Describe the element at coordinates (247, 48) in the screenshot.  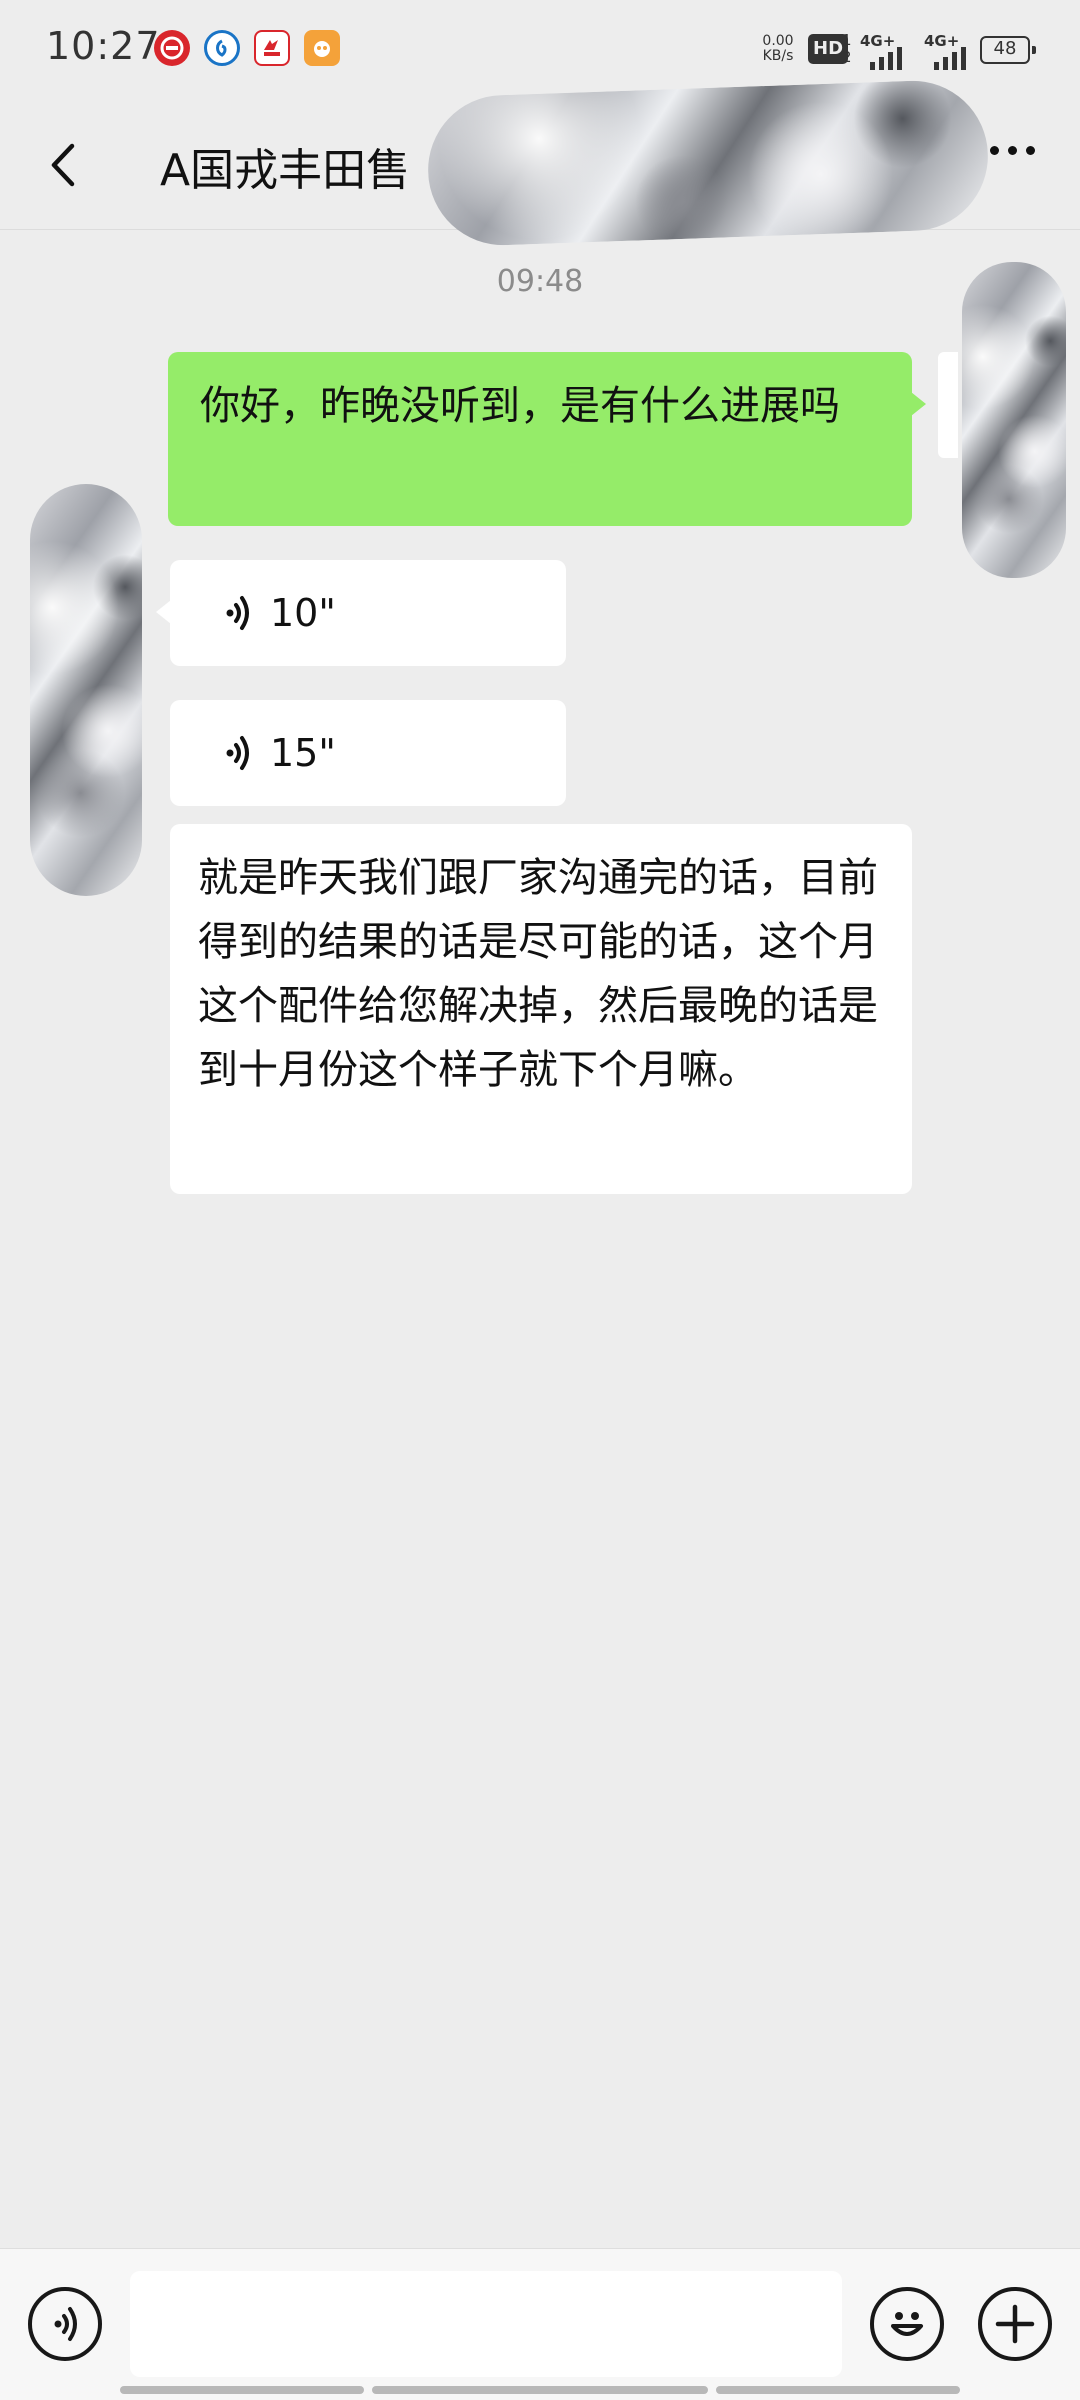
I see `notification-icons` at that location.